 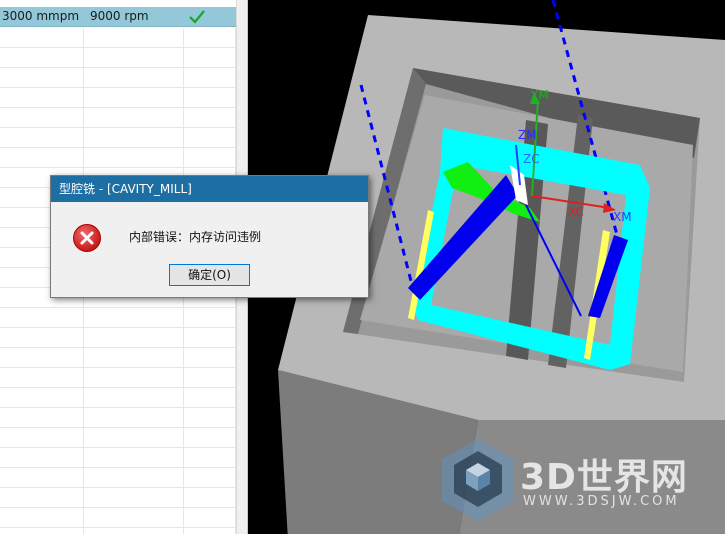 What do you see at coordinates (527, 135) in the screenshot?
I see `axis-label-zm: ZM` at bounding box center [527, 135].